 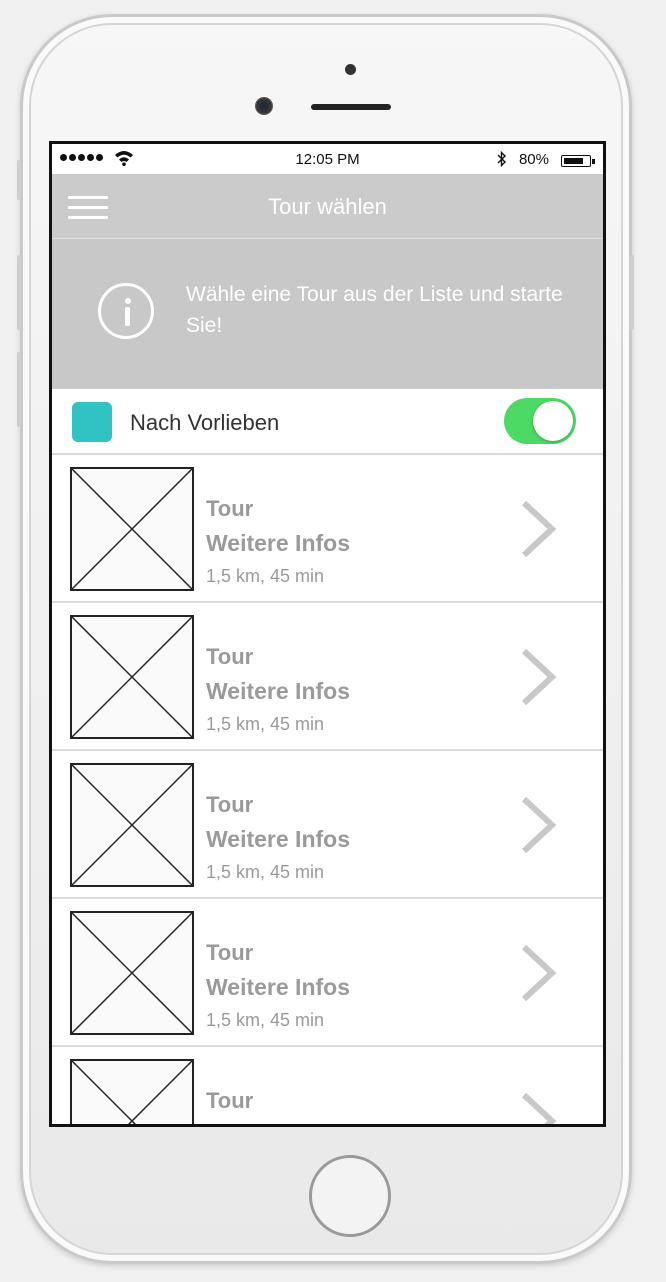 I want to click on battery-percent: 80%, so click(x=533, y=159).